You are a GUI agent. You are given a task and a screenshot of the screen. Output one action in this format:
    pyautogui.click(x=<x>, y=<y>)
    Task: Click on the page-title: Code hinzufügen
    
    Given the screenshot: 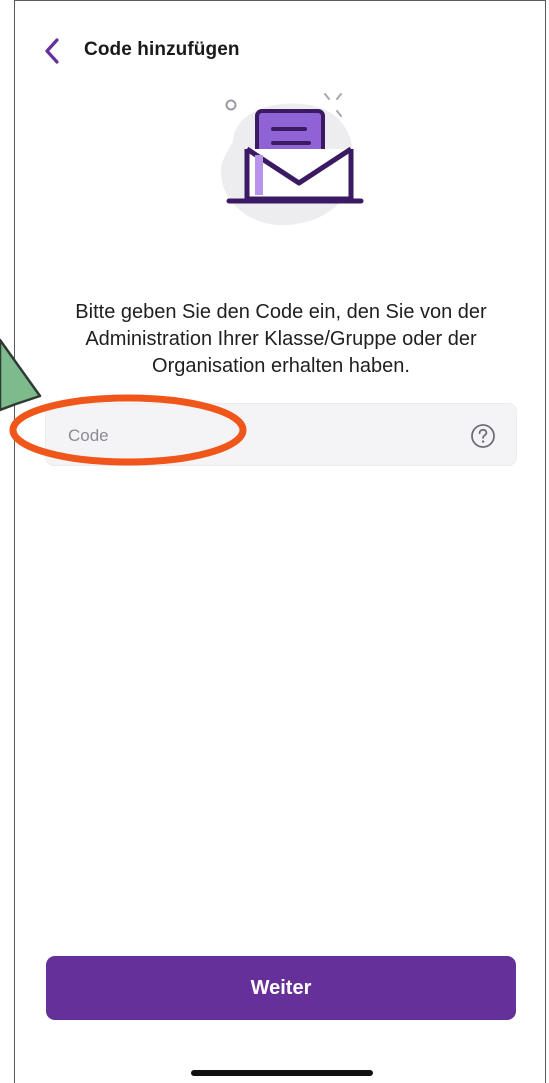 What is the action you would take?
    pyautogui.click(x=162, y=49)
    